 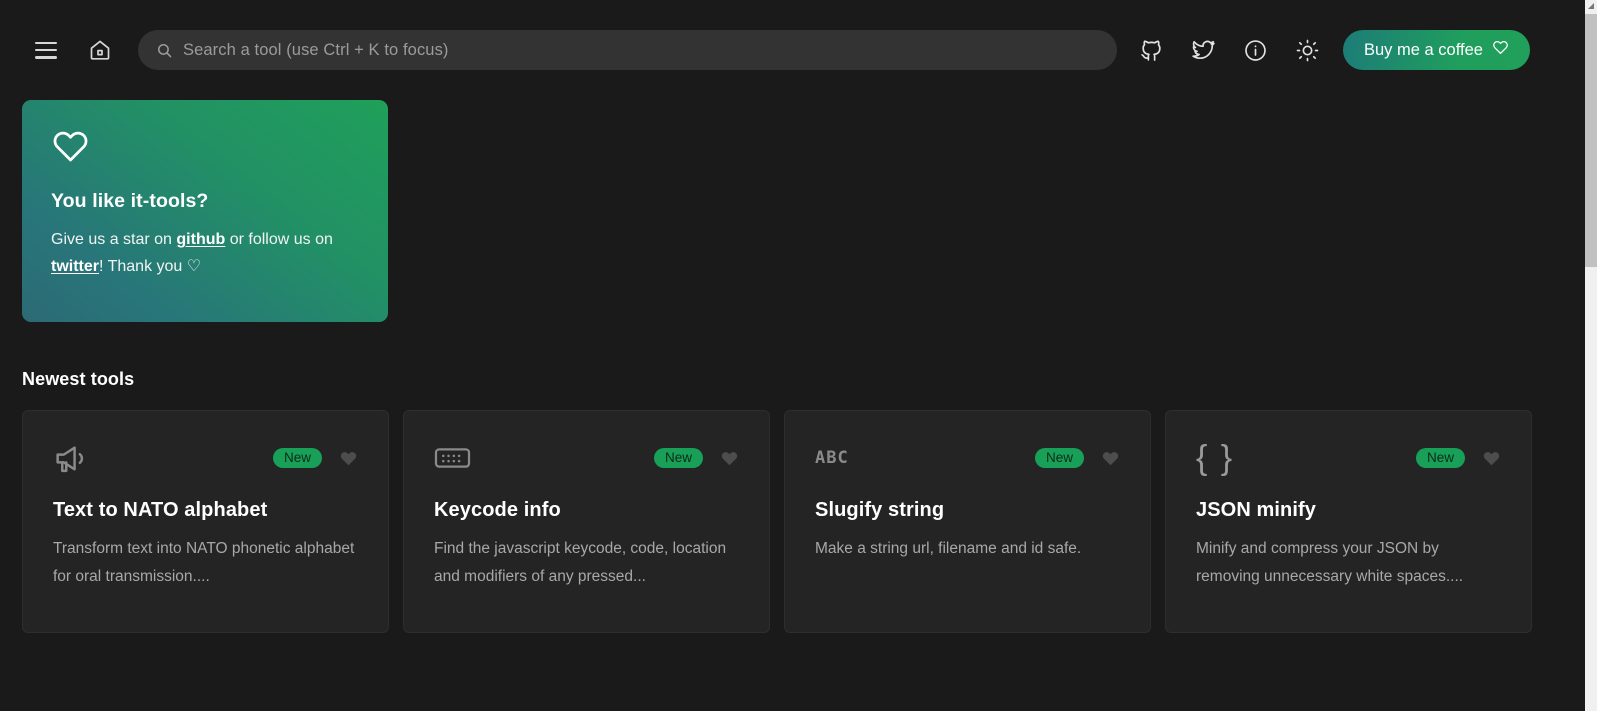 What do you see at coordinates (100, 50) in the screenshot?
I see `home-icon` at bounding box center [100, 50].